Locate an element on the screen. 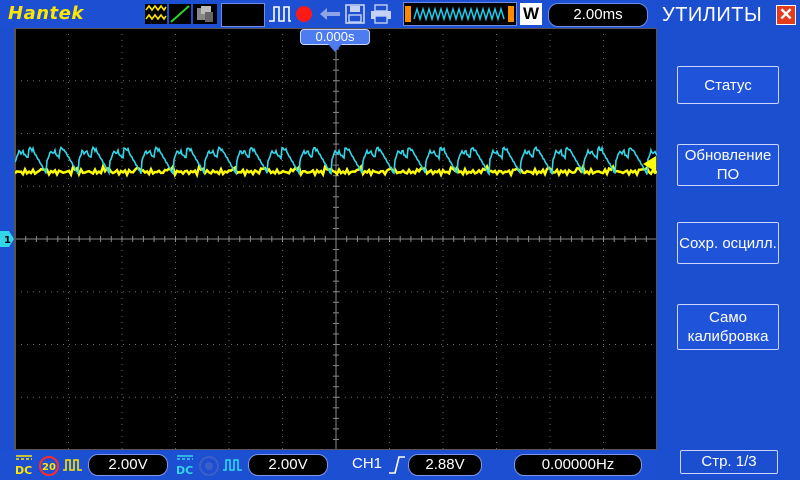 This screenshot has height=480, width=800. panel-title: УТИЛИТЫ is located at coordinates (712, 15).